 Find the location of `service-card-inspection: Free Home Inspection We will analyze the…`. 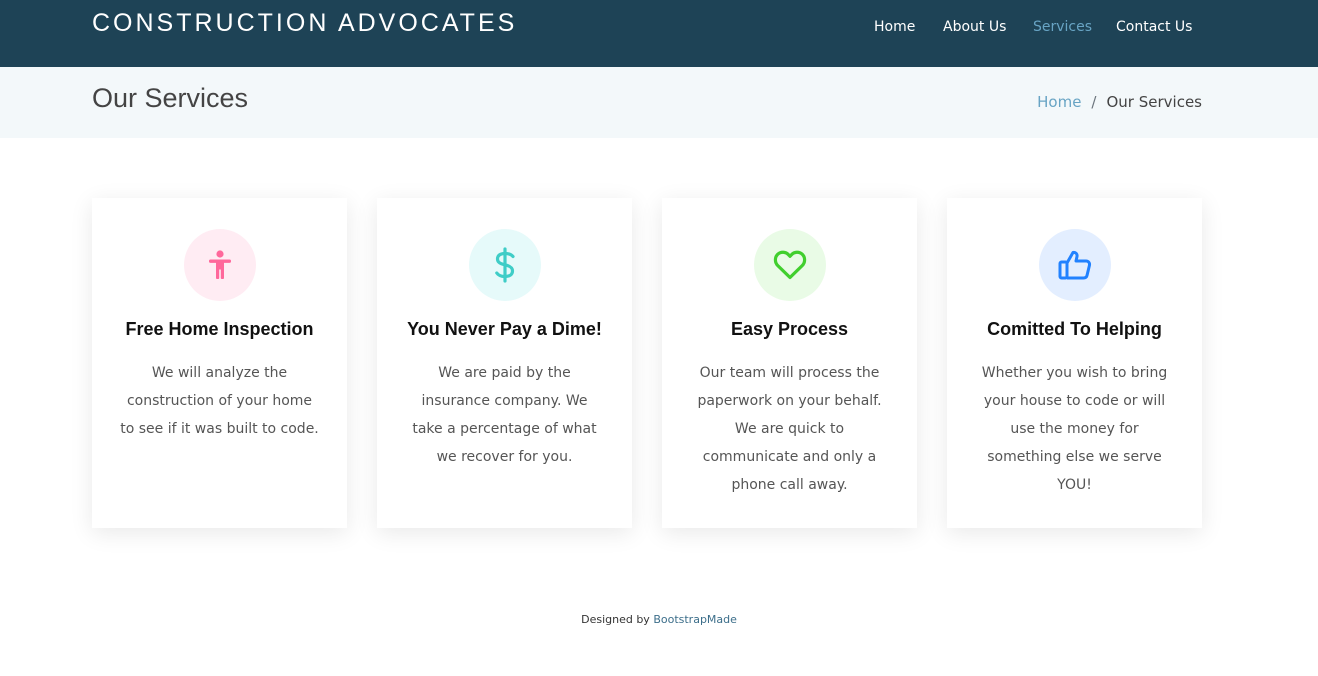

service-card-inspection: Free Home Inspection We will analyze the… is located at coordinates (219, 363).